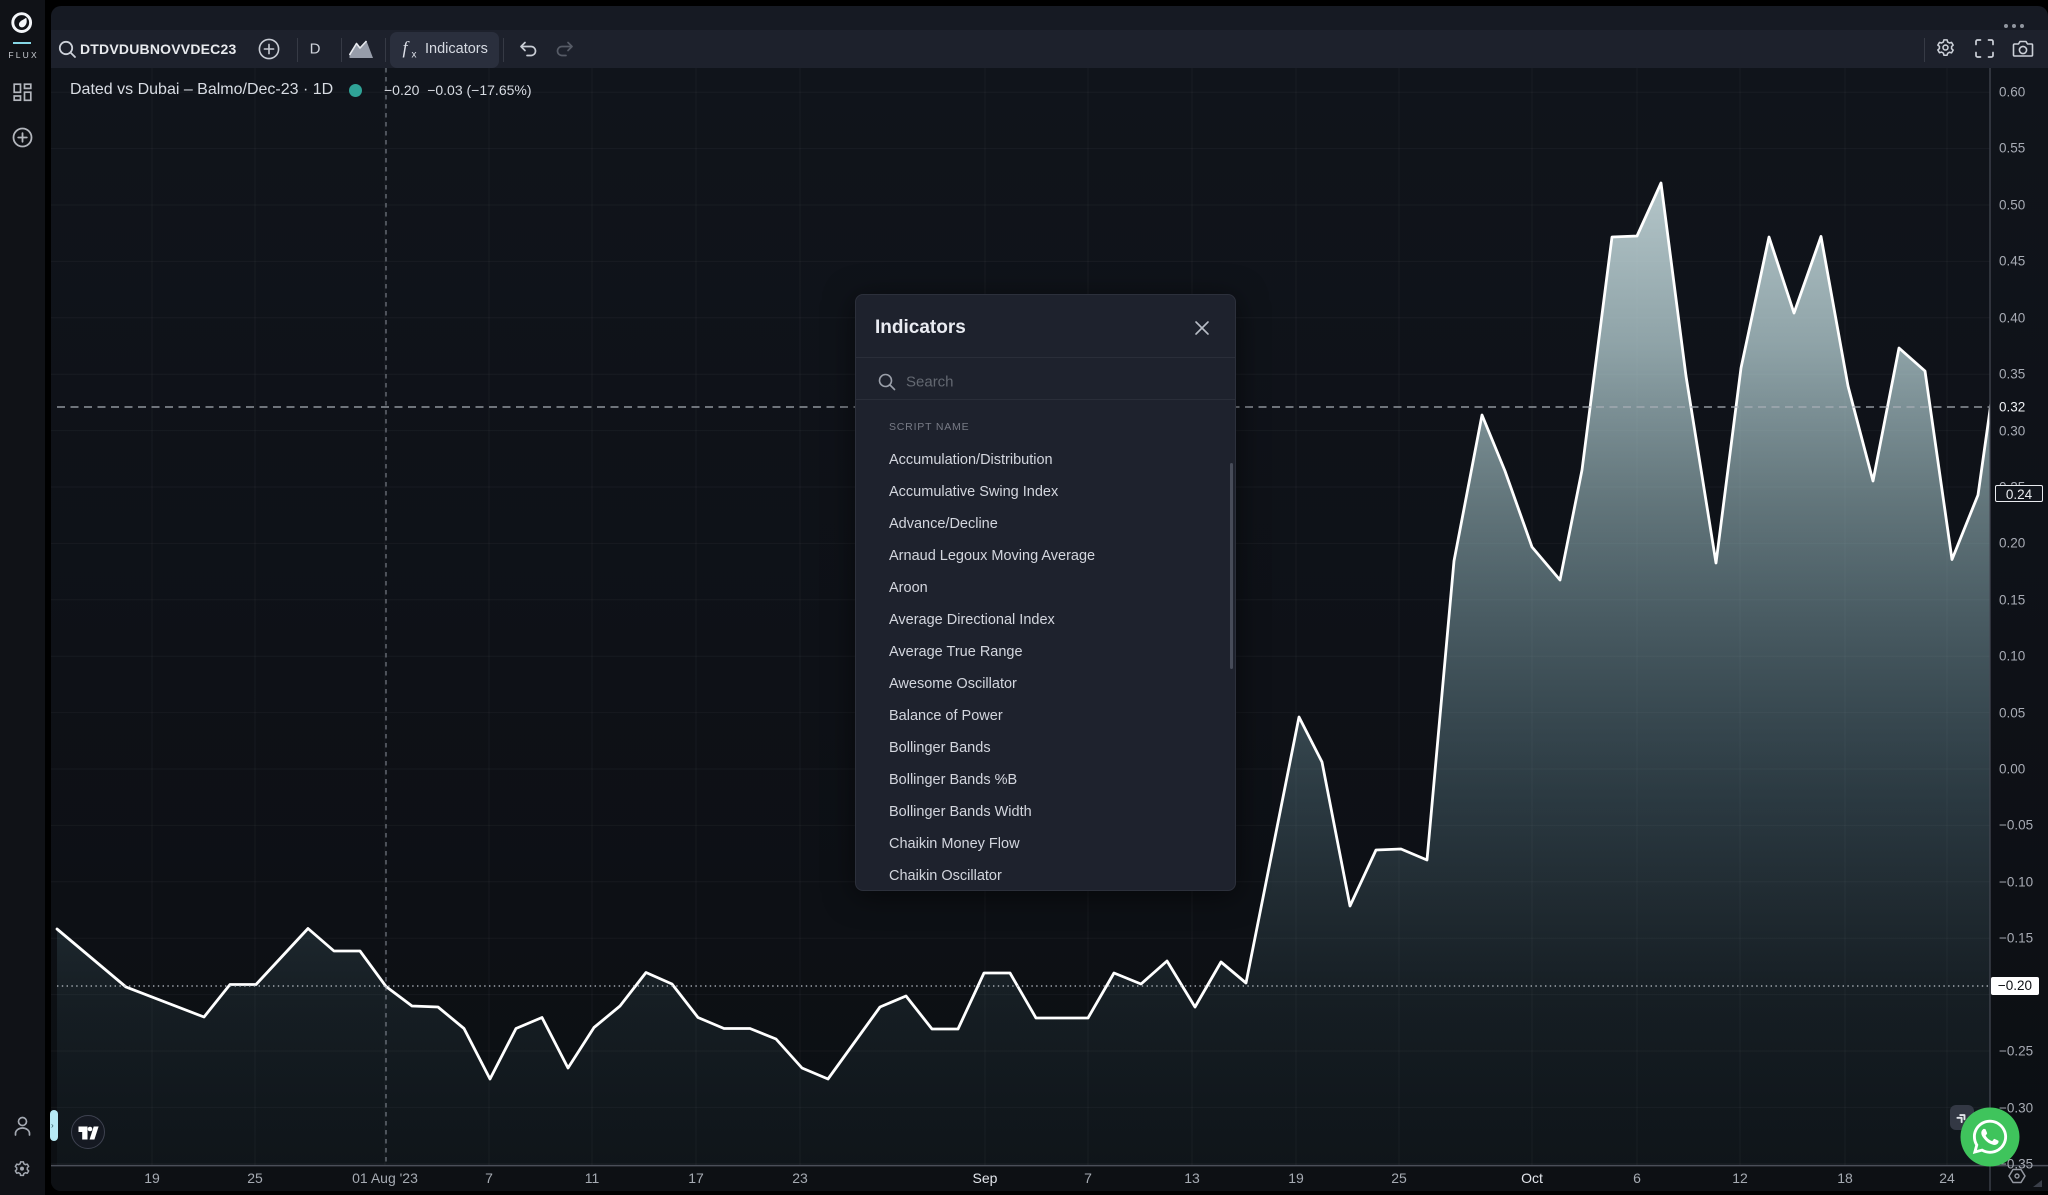 The height and width of the screenshot is (1195, 2048). Describe the element at coordinates (407, 48) in the screenshot. I see `svg-text: f` at that location.